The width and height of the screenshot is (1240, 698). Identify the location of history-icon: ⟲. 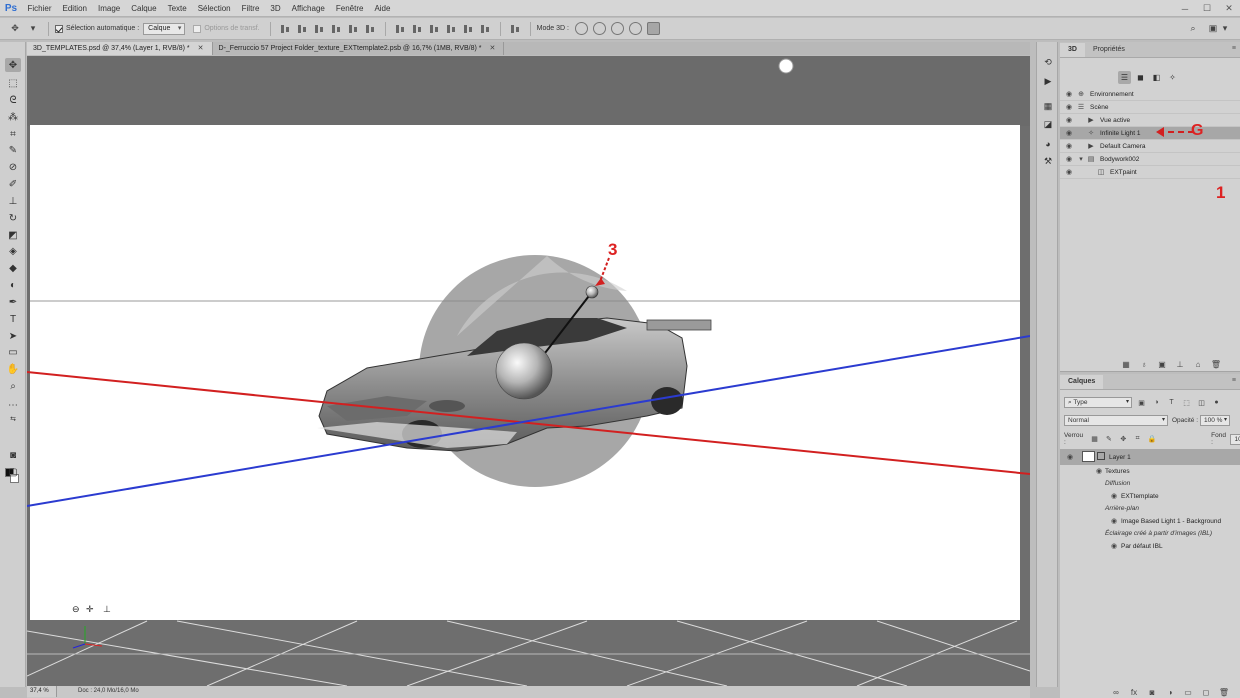
(1048, 62).